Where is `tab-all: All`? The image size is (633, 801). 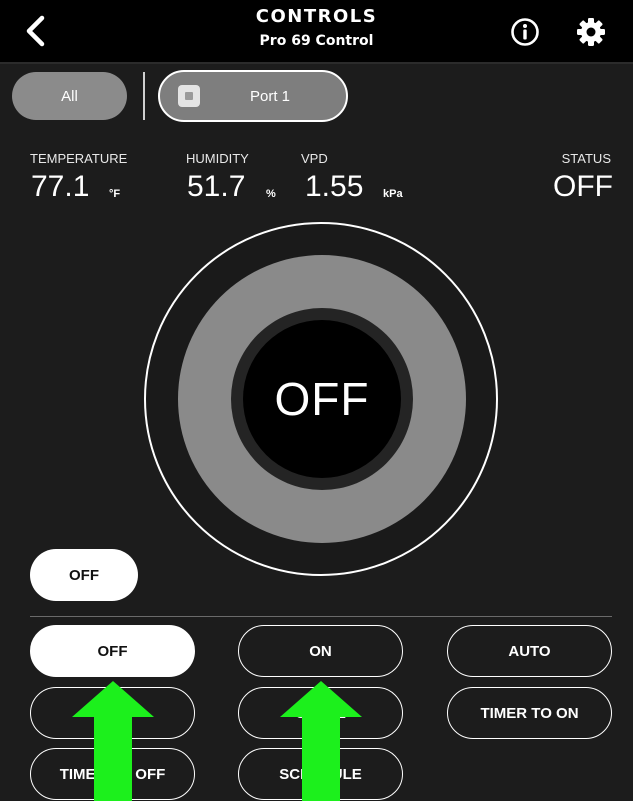
tab-all: All is located at coordinates (69, 96).